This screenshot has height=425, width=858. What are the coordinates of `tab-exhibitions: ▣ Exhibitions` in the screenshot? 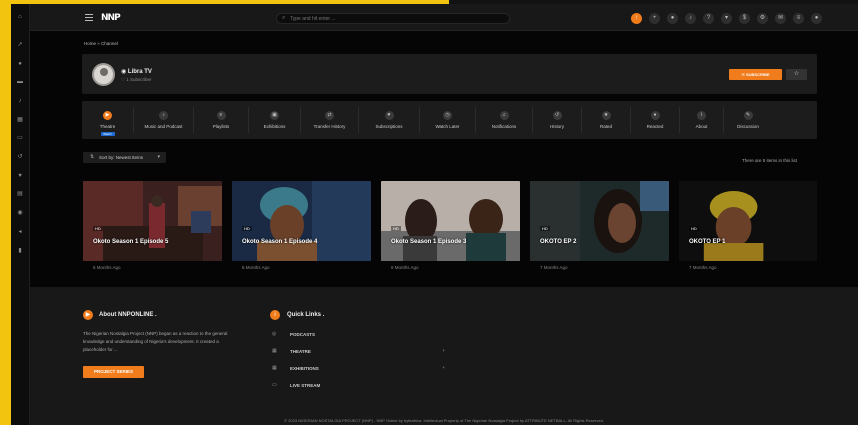 It's located at (274, 120).